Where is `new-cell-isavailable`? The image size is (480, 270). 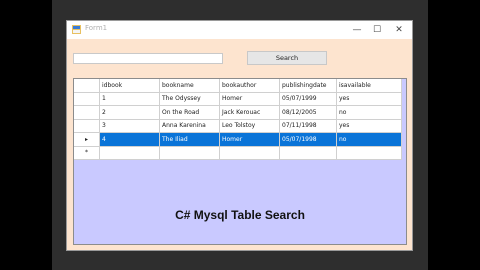 new-cell-isavailable is located at coordinates (369, 153).